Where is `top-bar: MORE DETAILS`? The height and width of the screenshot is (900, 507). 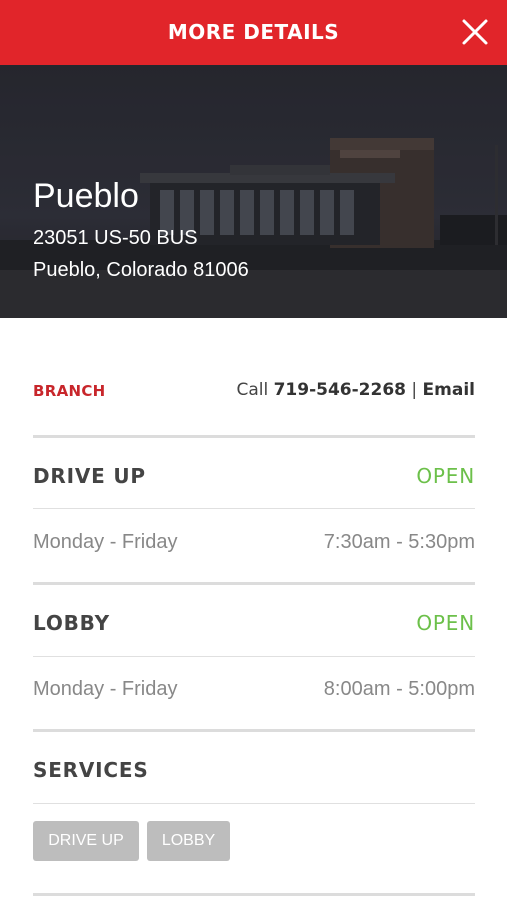 top-bar: MORE DETAILS is located at coordinates (253, 32).